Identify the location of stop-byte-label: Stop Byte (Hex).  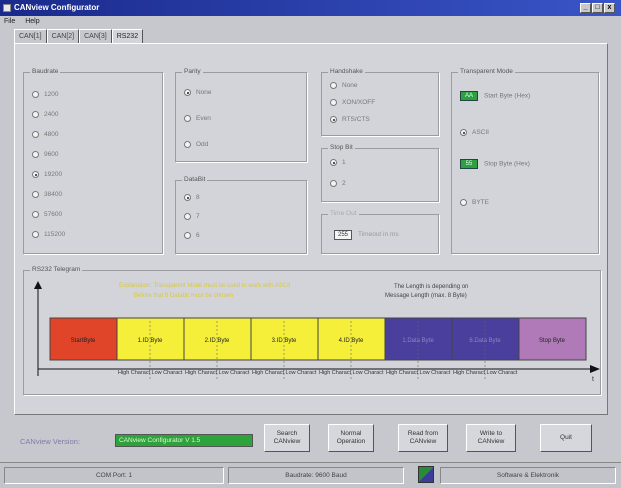
(507, 164).